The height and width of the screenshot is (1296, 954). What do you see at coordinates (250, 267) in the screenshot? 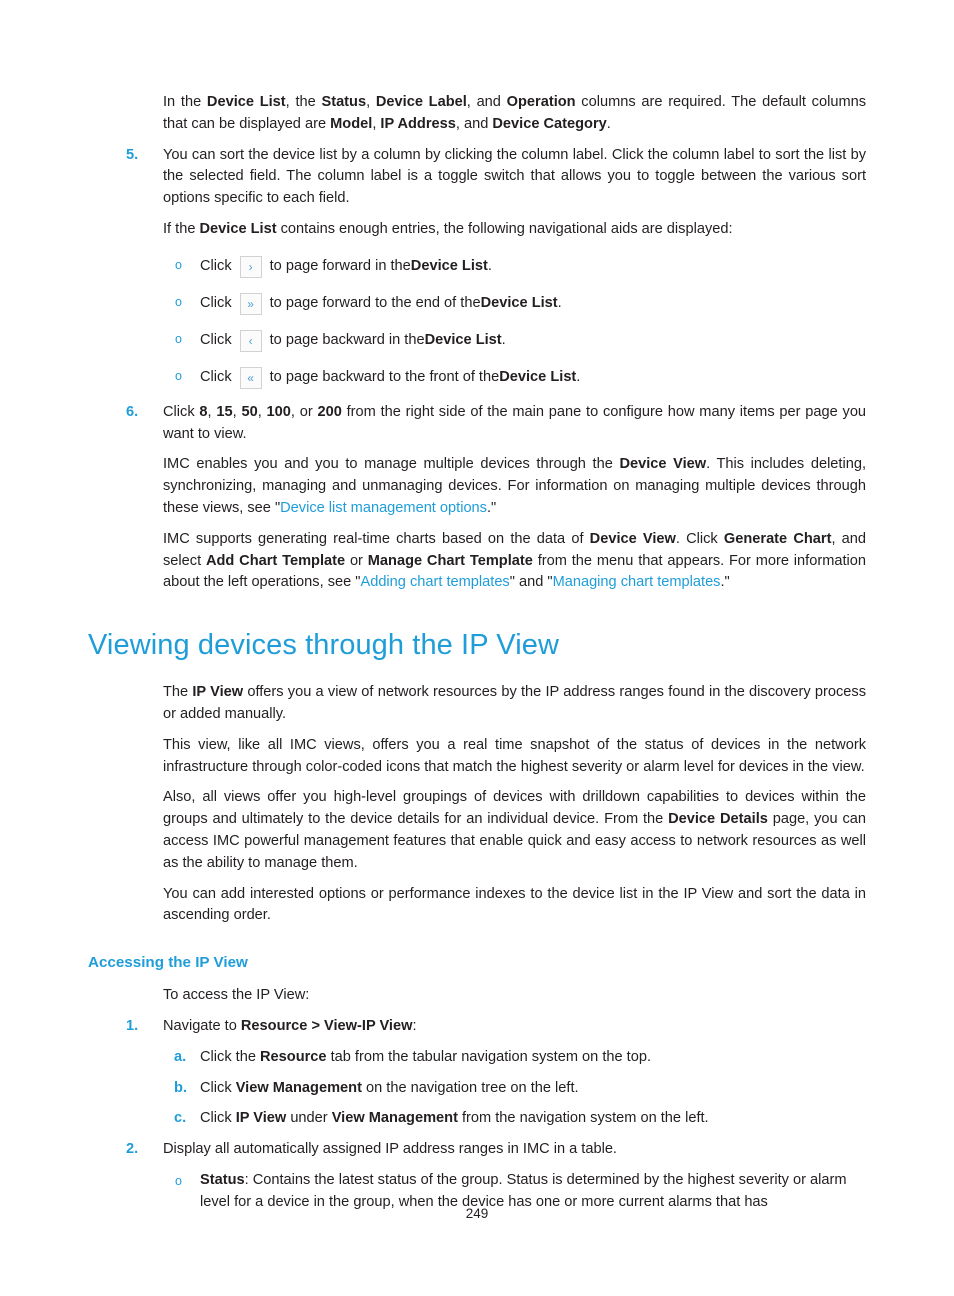
I see `chevron-right-icon: ›` at bounding box center [250, 267].